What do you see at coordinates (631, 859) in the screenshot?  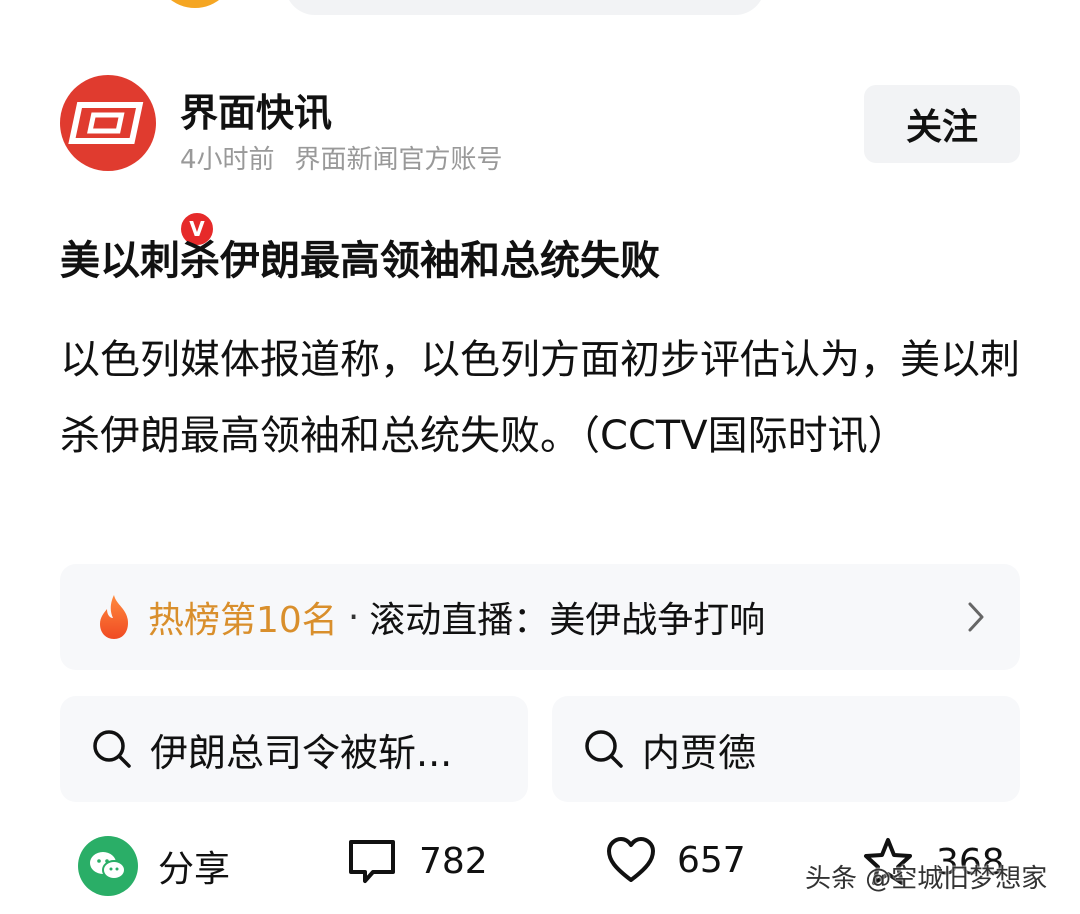 I see `heart-icon` at bounding box center [631, 859].